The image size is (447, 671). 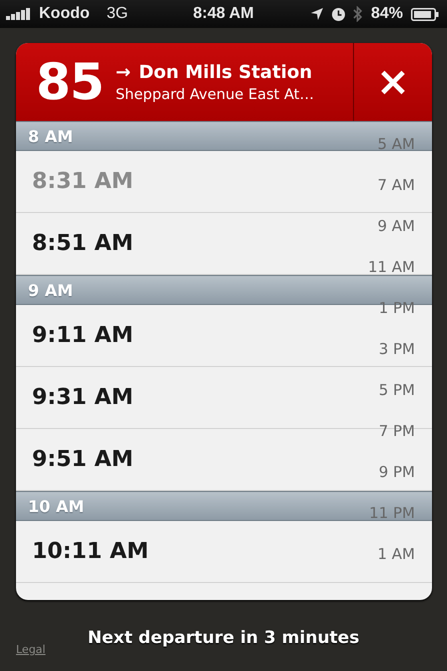 I want to click on hour-label: 9 AM, so click(x=51, y=290).